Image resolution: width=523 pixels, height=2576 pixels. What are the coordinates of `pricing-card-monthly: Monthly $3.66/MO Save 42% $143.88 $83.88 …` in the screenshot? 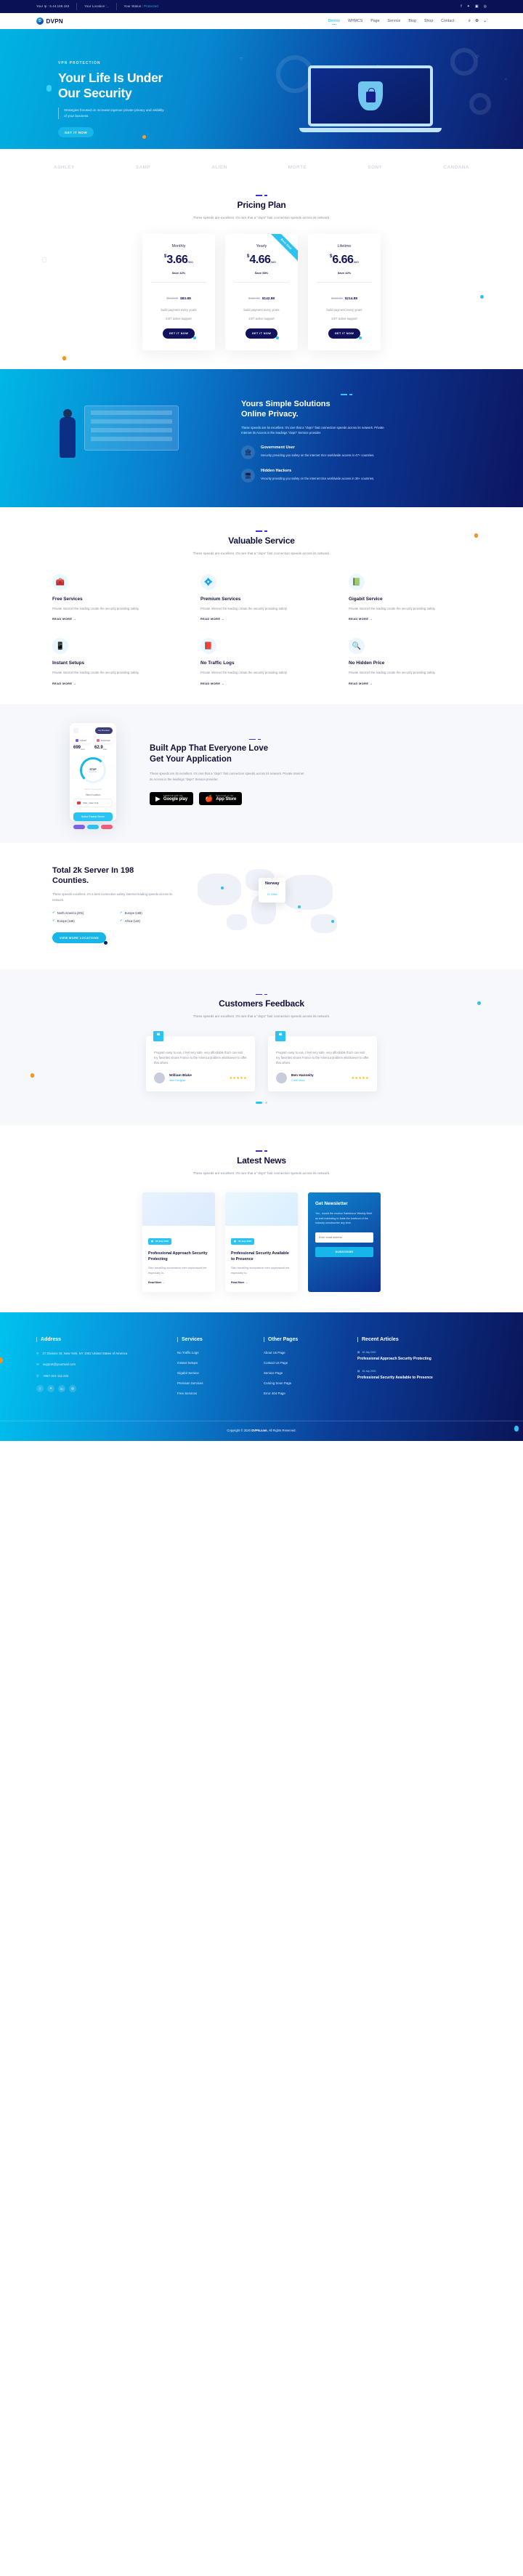 It's located at (178, 292).